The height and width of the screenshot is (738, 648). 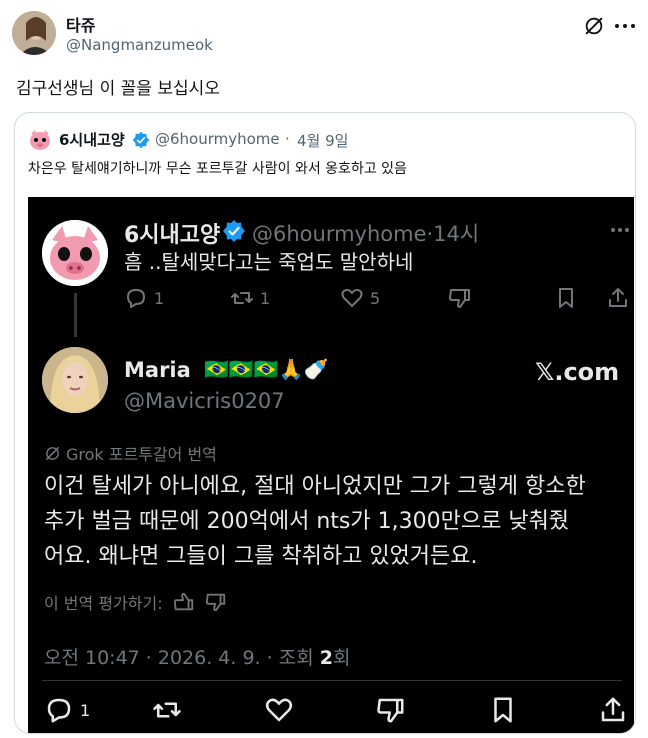 What do you see at coordinates (332, 680) in the screenshot?
I see `divider` at bounding box center [332, 680].